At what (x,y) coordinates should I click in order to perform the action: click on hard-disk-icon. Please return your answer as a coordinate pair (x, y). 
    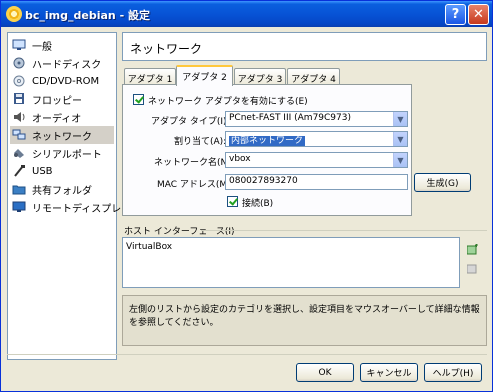
    Looking at the image, I should click on (19, 63).